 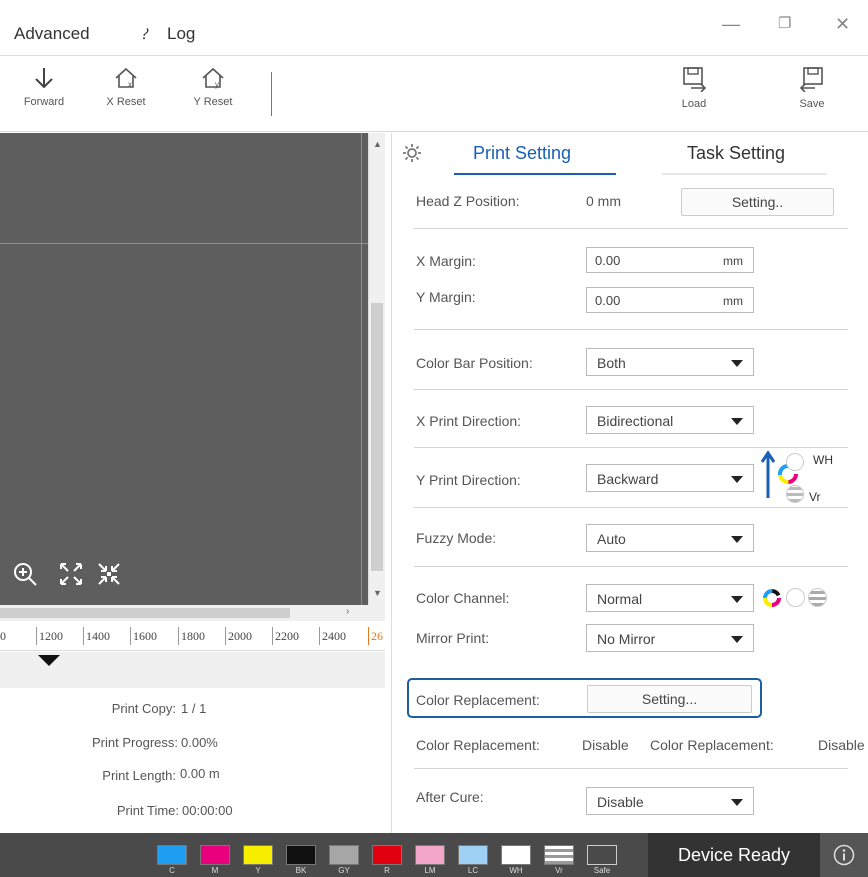 I want to click on mirror-print-select: No Mirror, so click(x=670, y=638).